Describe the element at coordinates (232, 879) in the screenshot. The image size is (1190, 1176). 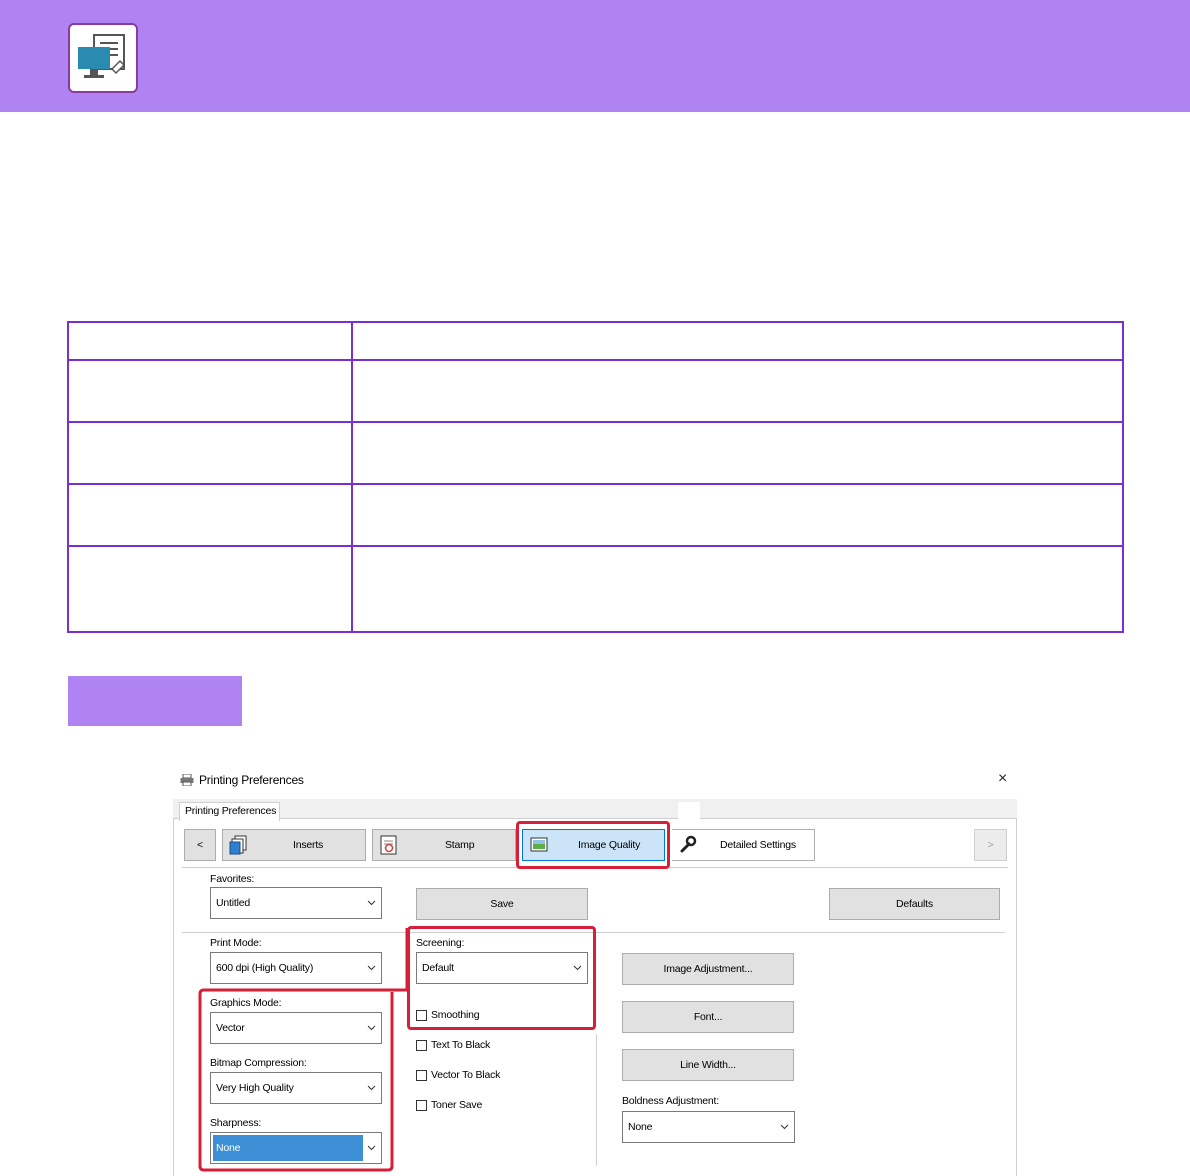
I see `favorites-label: Favorites:` at that location.